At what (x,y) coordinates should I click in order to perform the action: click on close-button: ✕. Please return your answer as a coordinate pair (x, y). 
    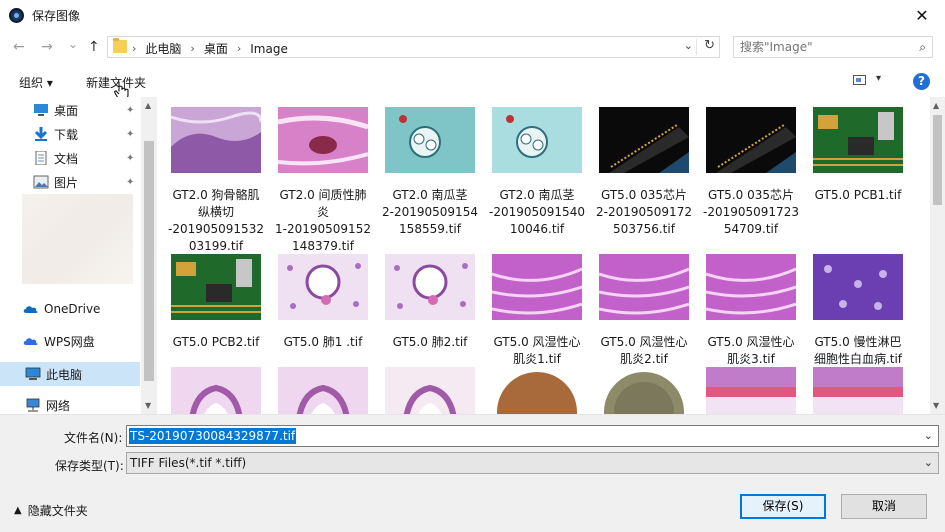
    Looking at the image, I should click on (922, 15).